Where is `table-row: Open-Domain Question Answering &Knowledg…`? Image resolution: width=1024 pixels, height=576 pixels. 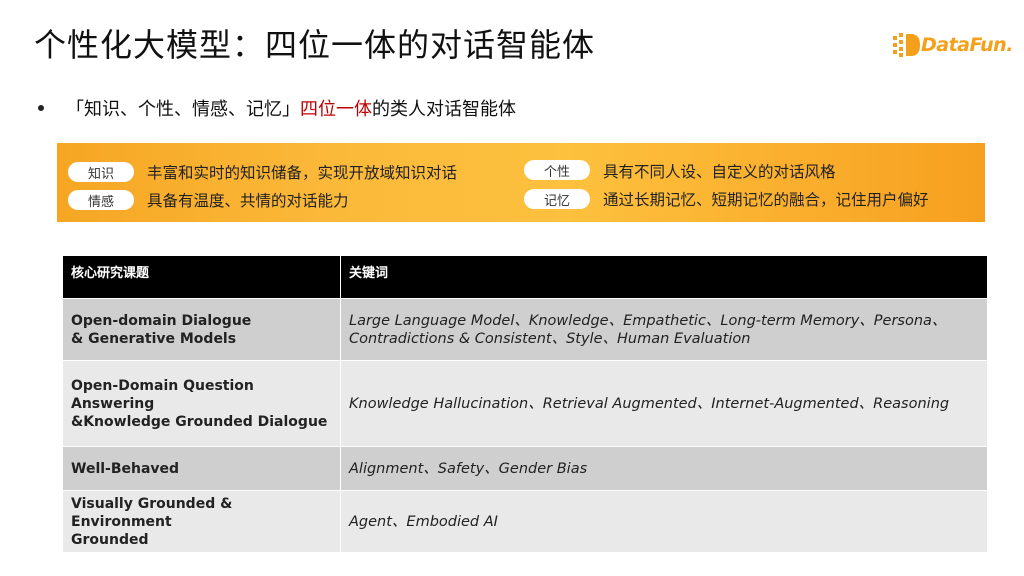 table-row: Open-Domain Question Answering &Knowledg… is located at coordinates (525, 403).